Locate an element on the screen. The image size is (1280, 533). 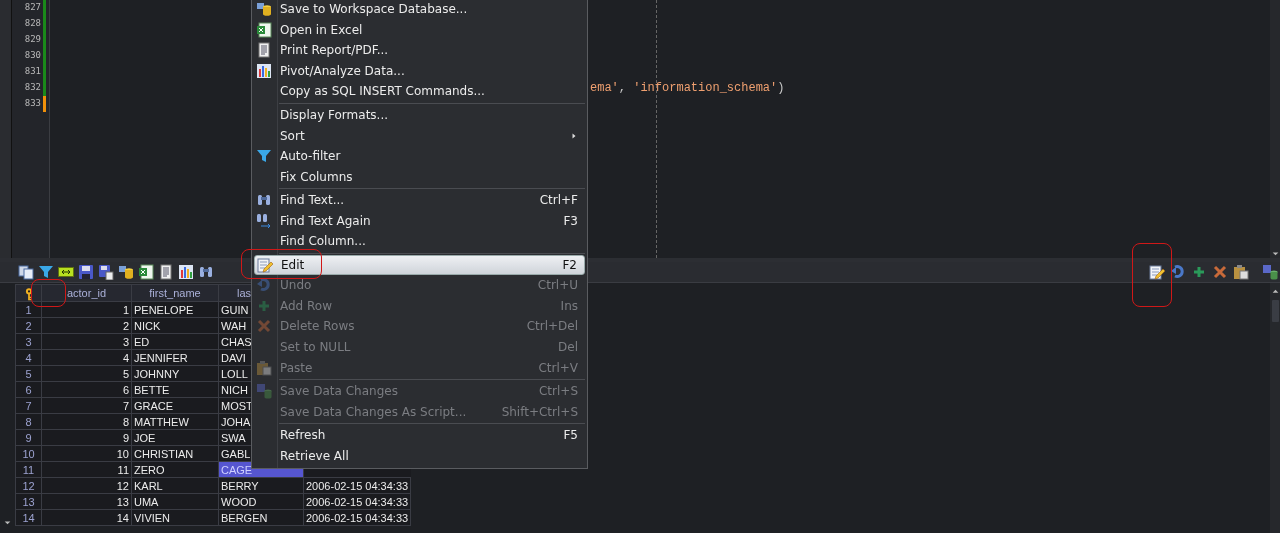
table-cell: BETTE is located at coordinates (175, 389).